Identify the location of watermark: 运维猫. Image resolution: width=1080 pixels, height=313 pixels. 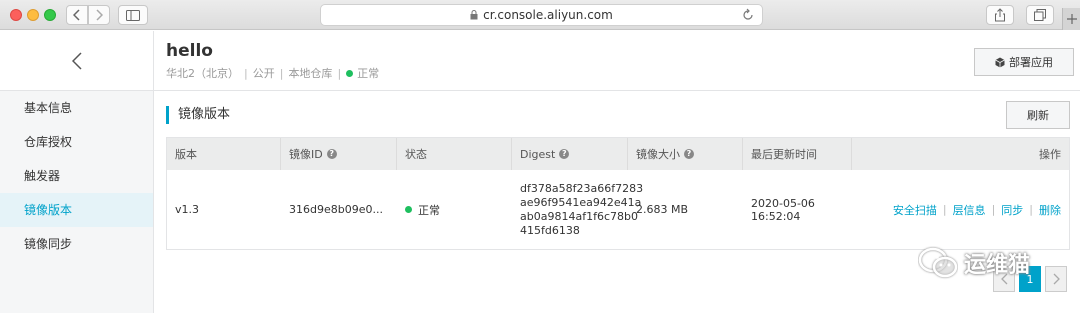
(974, 263).